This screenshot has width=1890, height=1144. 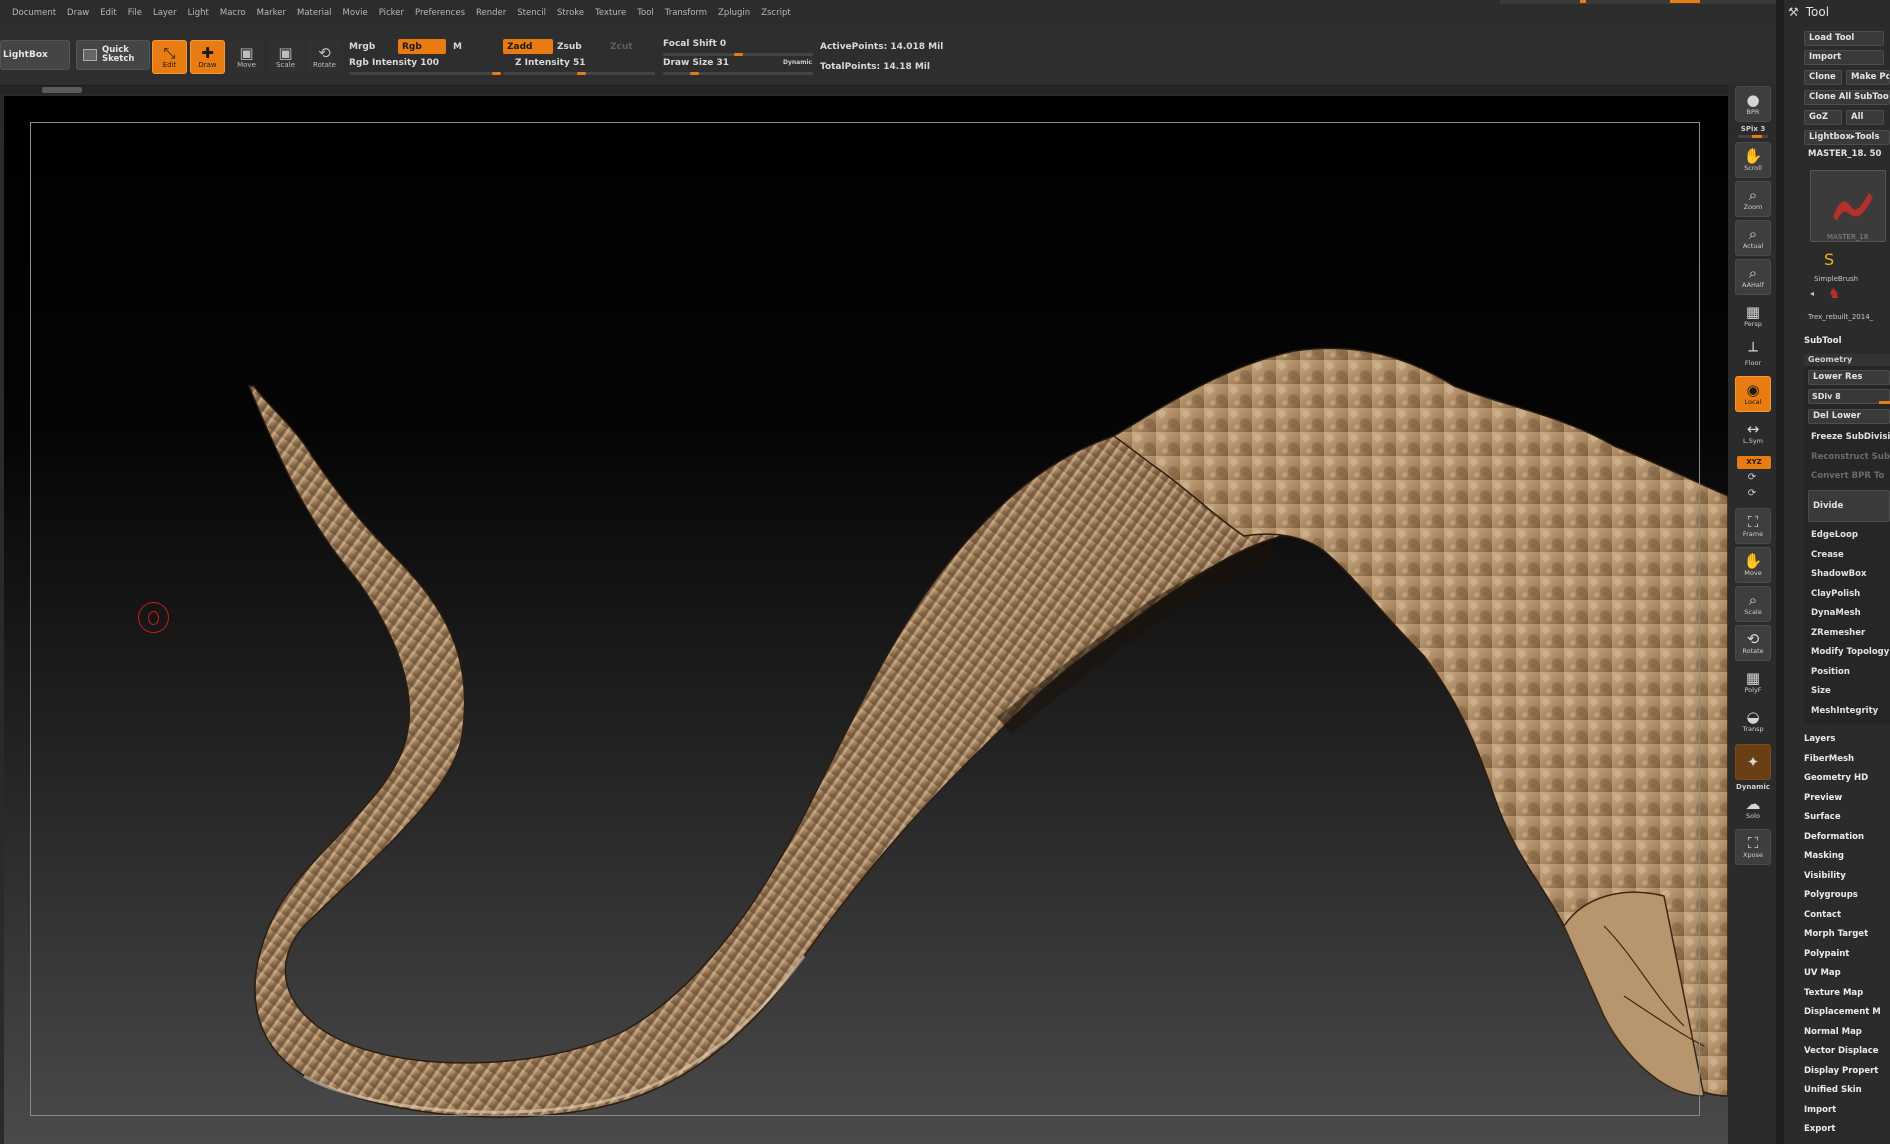 I want to click on section-preview: Preview, so click(x=1823, y=798).